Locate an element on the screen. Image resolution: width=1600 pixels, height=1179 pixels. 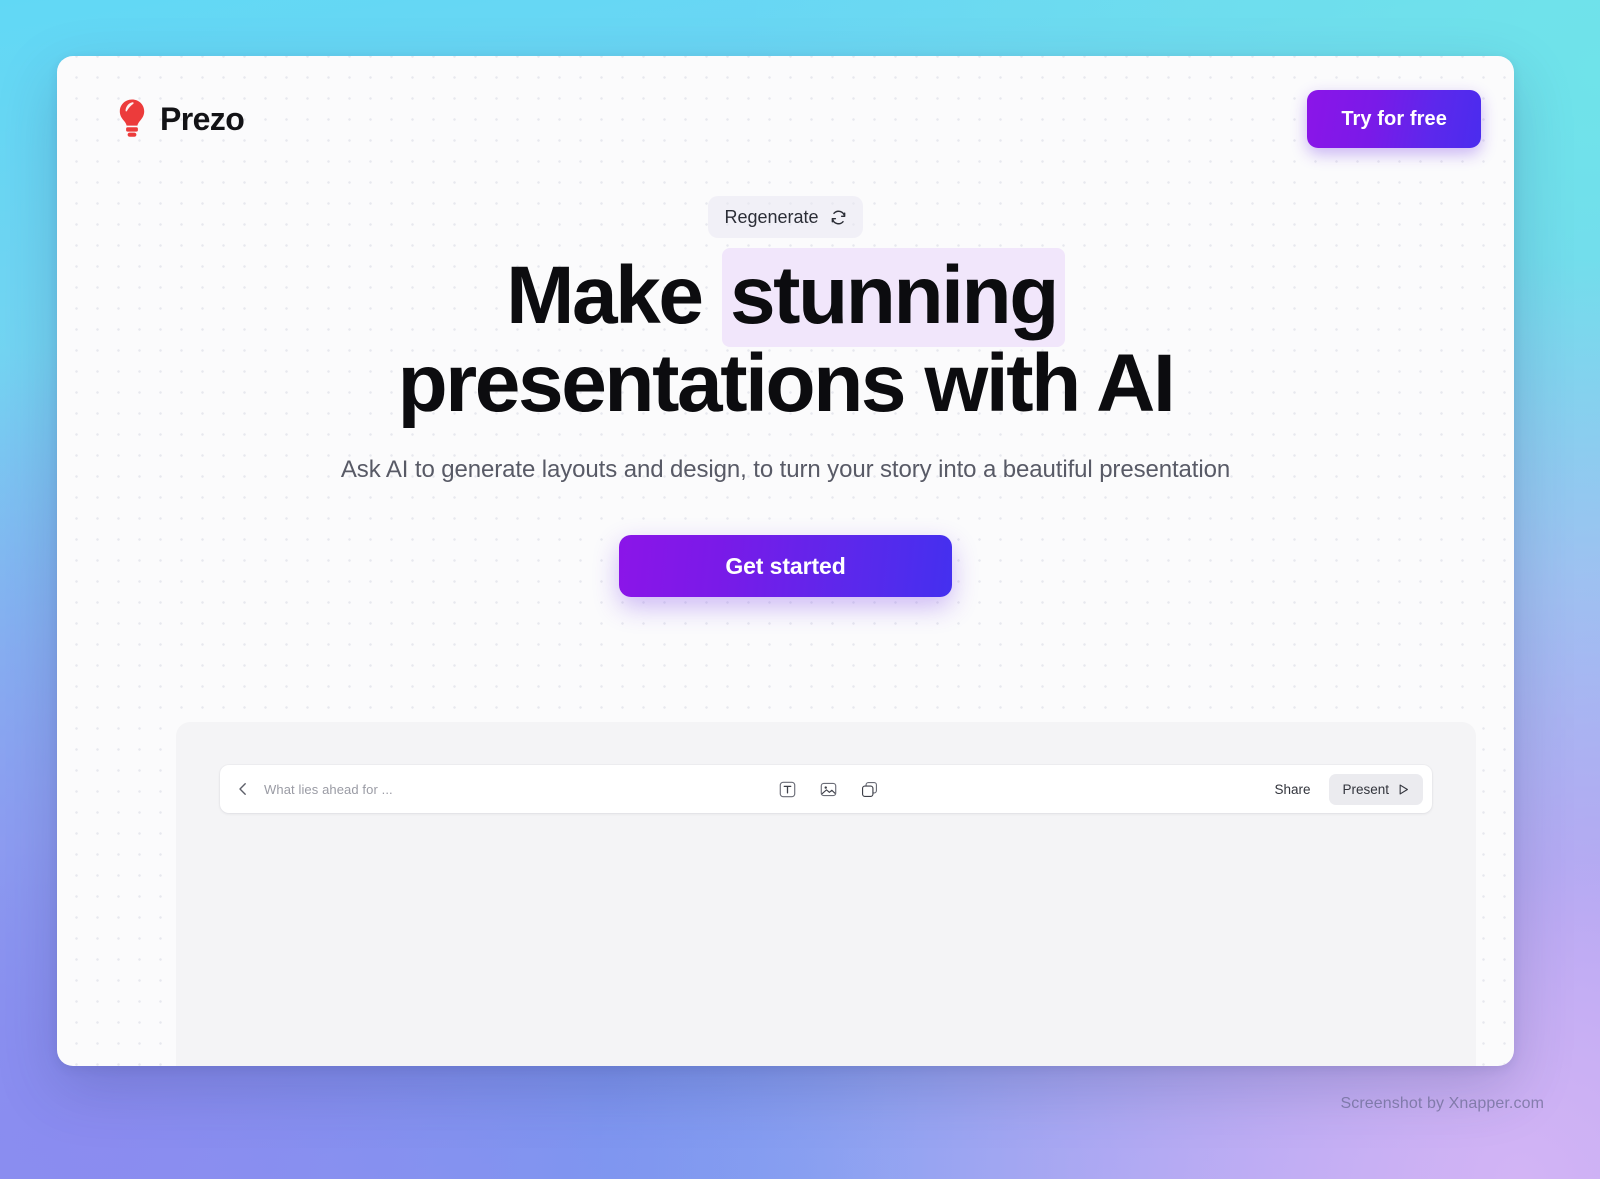
editor-toolbar: What lies ahead for ... Share Present is located at coordinates (826, 789).